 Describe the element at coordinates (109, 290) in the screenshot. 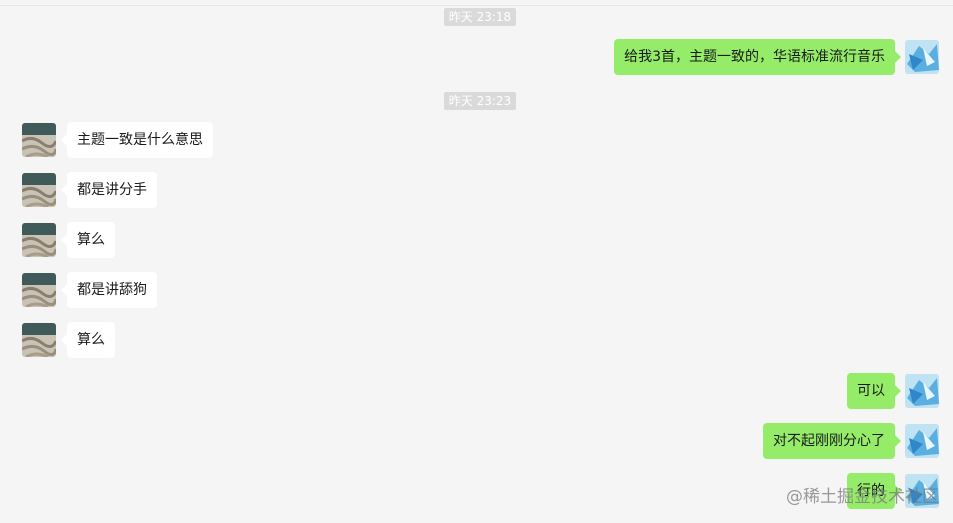

I see `contact-message-bubble: 都是讲舔狗` at that location.